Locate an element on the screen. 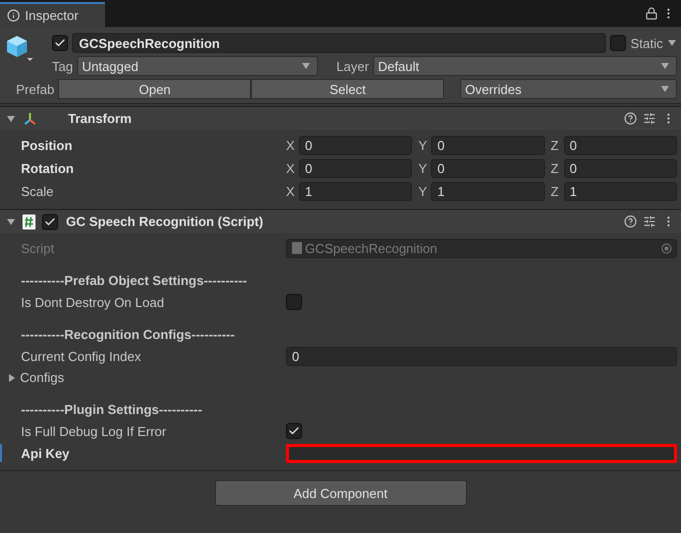 The height and width of the screenshot is (533, 681). section-header: ----------Recognition Configs---------- is located at coordinates (128, 335).